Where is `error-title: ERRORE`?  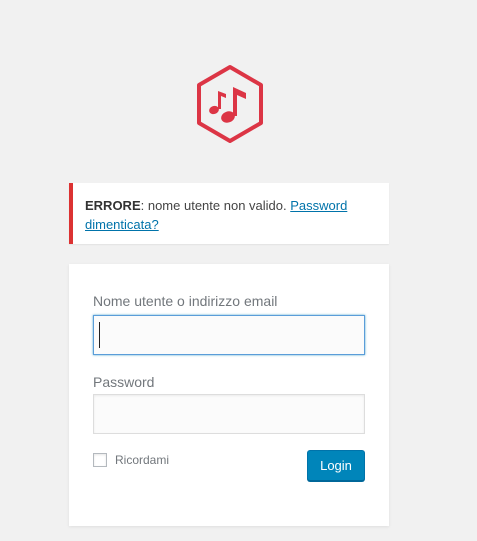 error-title: ERRORE is located at coordinates (113, 205).